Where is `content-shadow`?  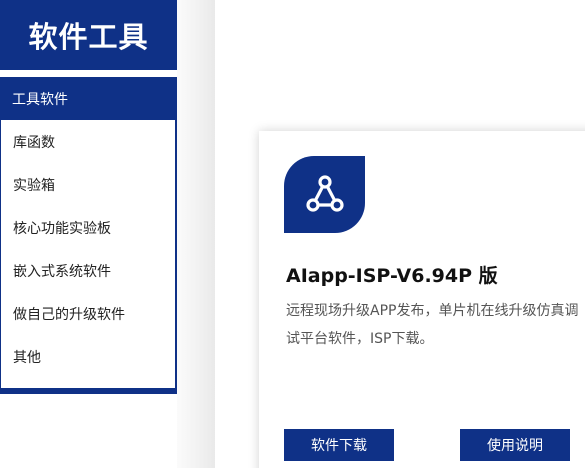
content-shadow is located at coordinates (196, 234).